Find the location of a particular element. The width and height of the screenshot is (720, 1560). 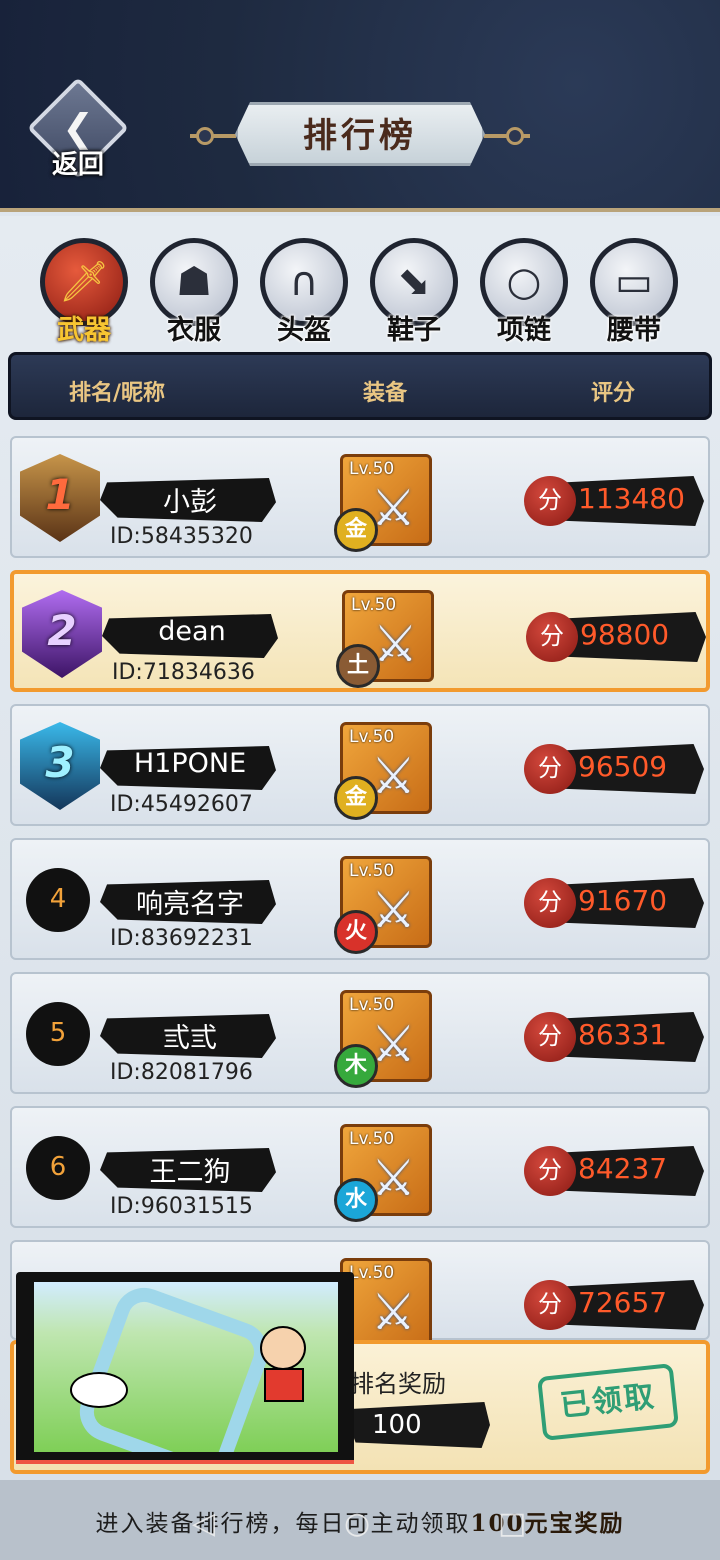

floating-video-player is located at coordinates (185, 1368).